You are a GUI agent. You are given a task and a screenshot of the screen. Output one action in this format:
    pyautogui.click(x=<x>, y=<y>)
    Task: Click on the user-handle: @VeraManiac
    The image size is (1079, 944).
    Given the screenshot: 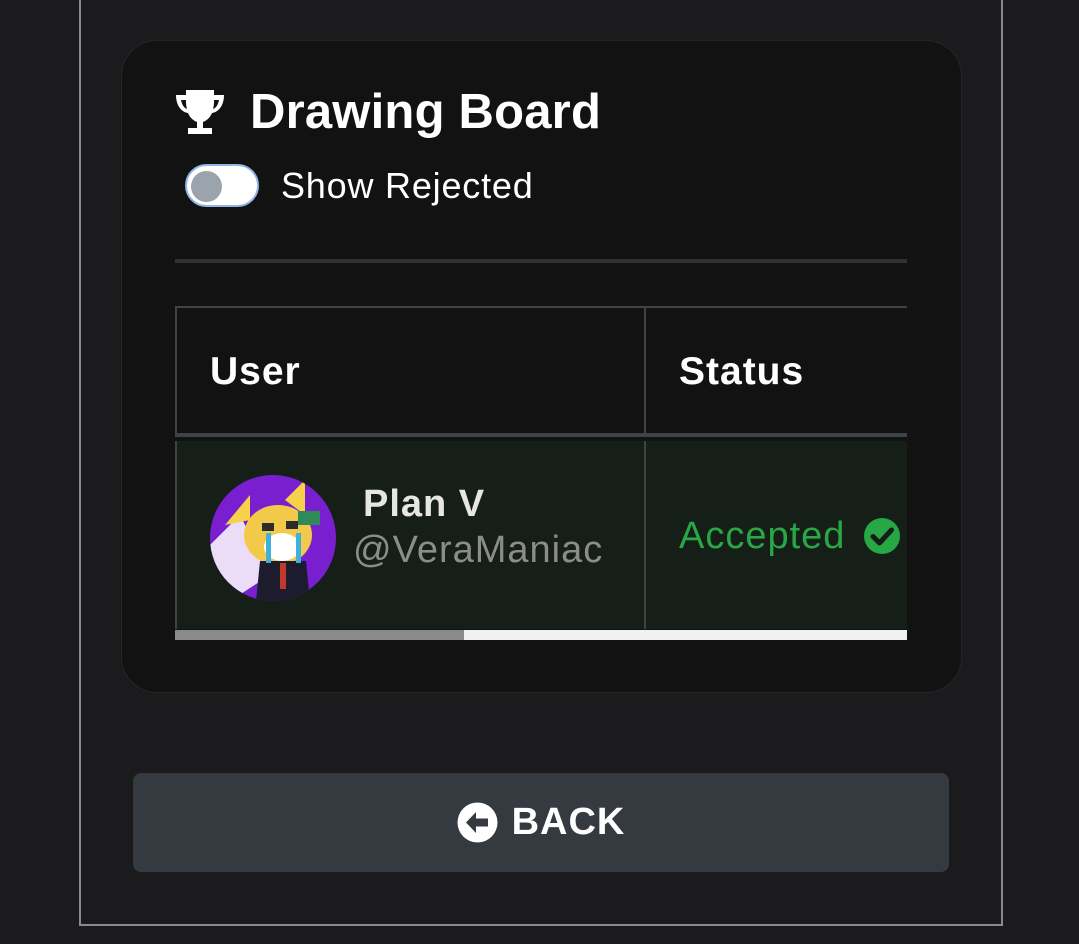 What is the action you would take?
    pyautogui.click(x=478, y=550)
    